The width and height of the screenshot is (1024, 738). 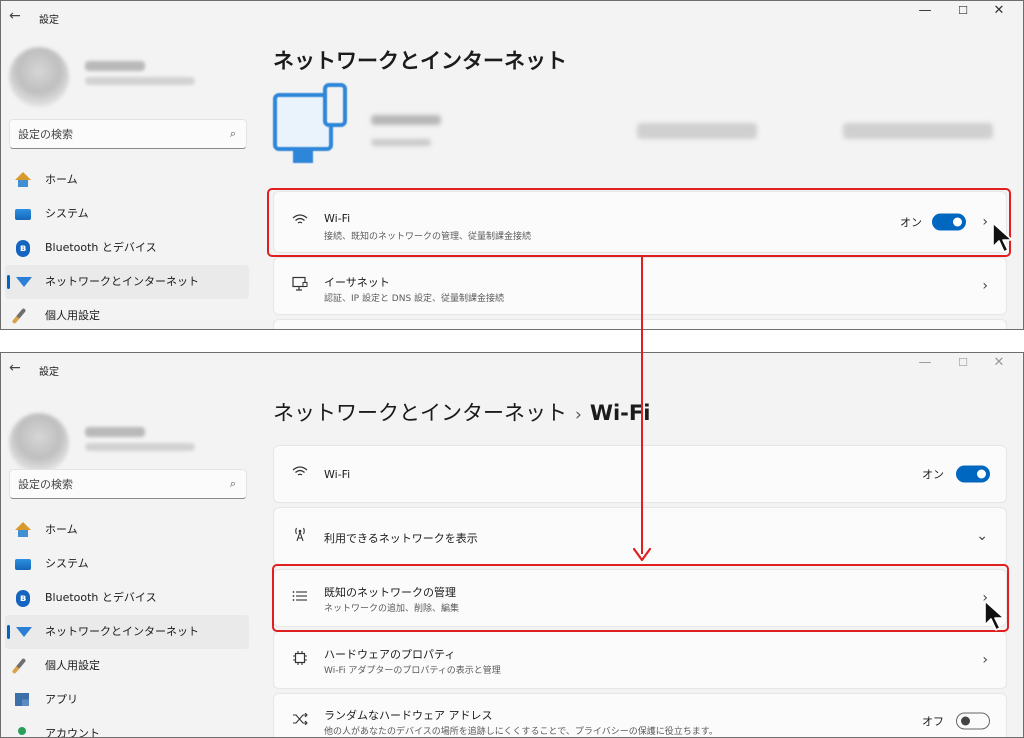 I want to click on available-networks-title: 利用できるネットワークを表示, so click(x=401, y=538).